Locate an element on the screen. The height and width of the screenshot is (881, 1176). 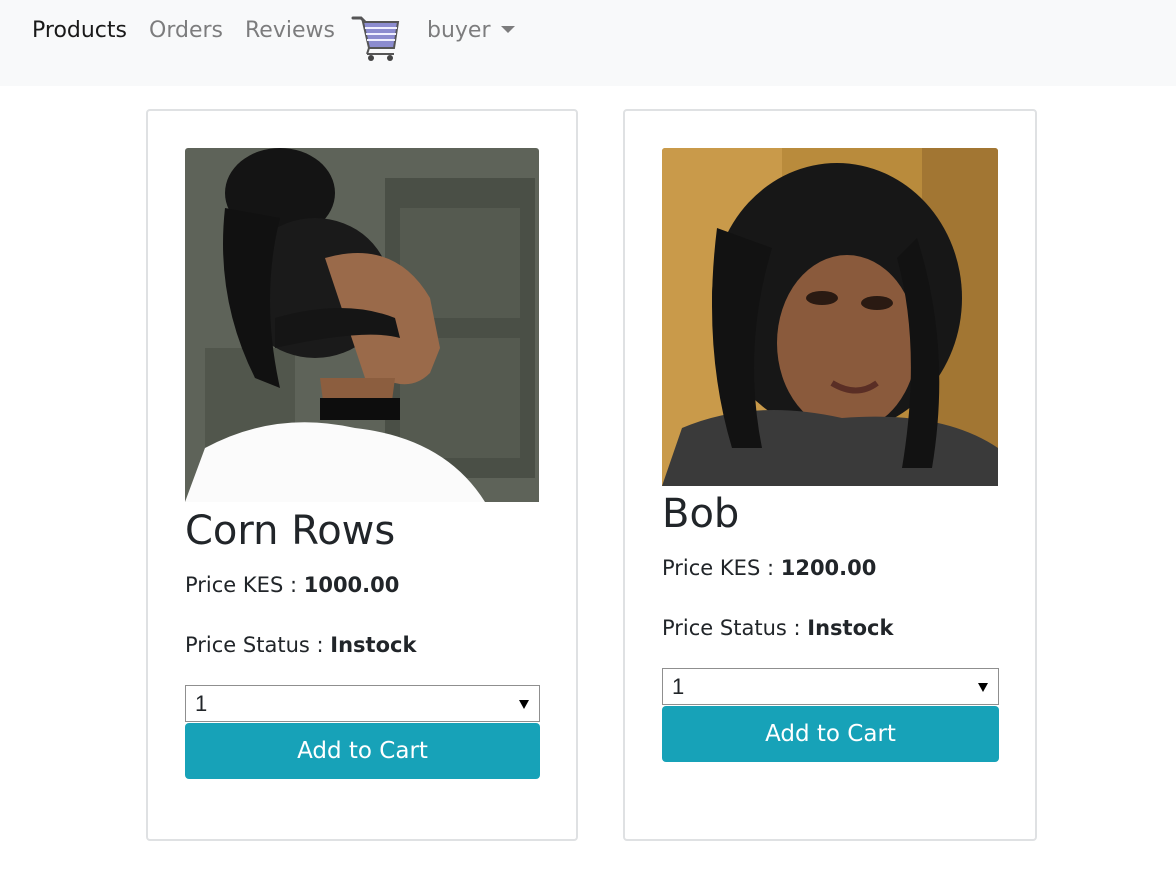
product-price: Price KES : 1200.00 is located at coordinates (769, 568).